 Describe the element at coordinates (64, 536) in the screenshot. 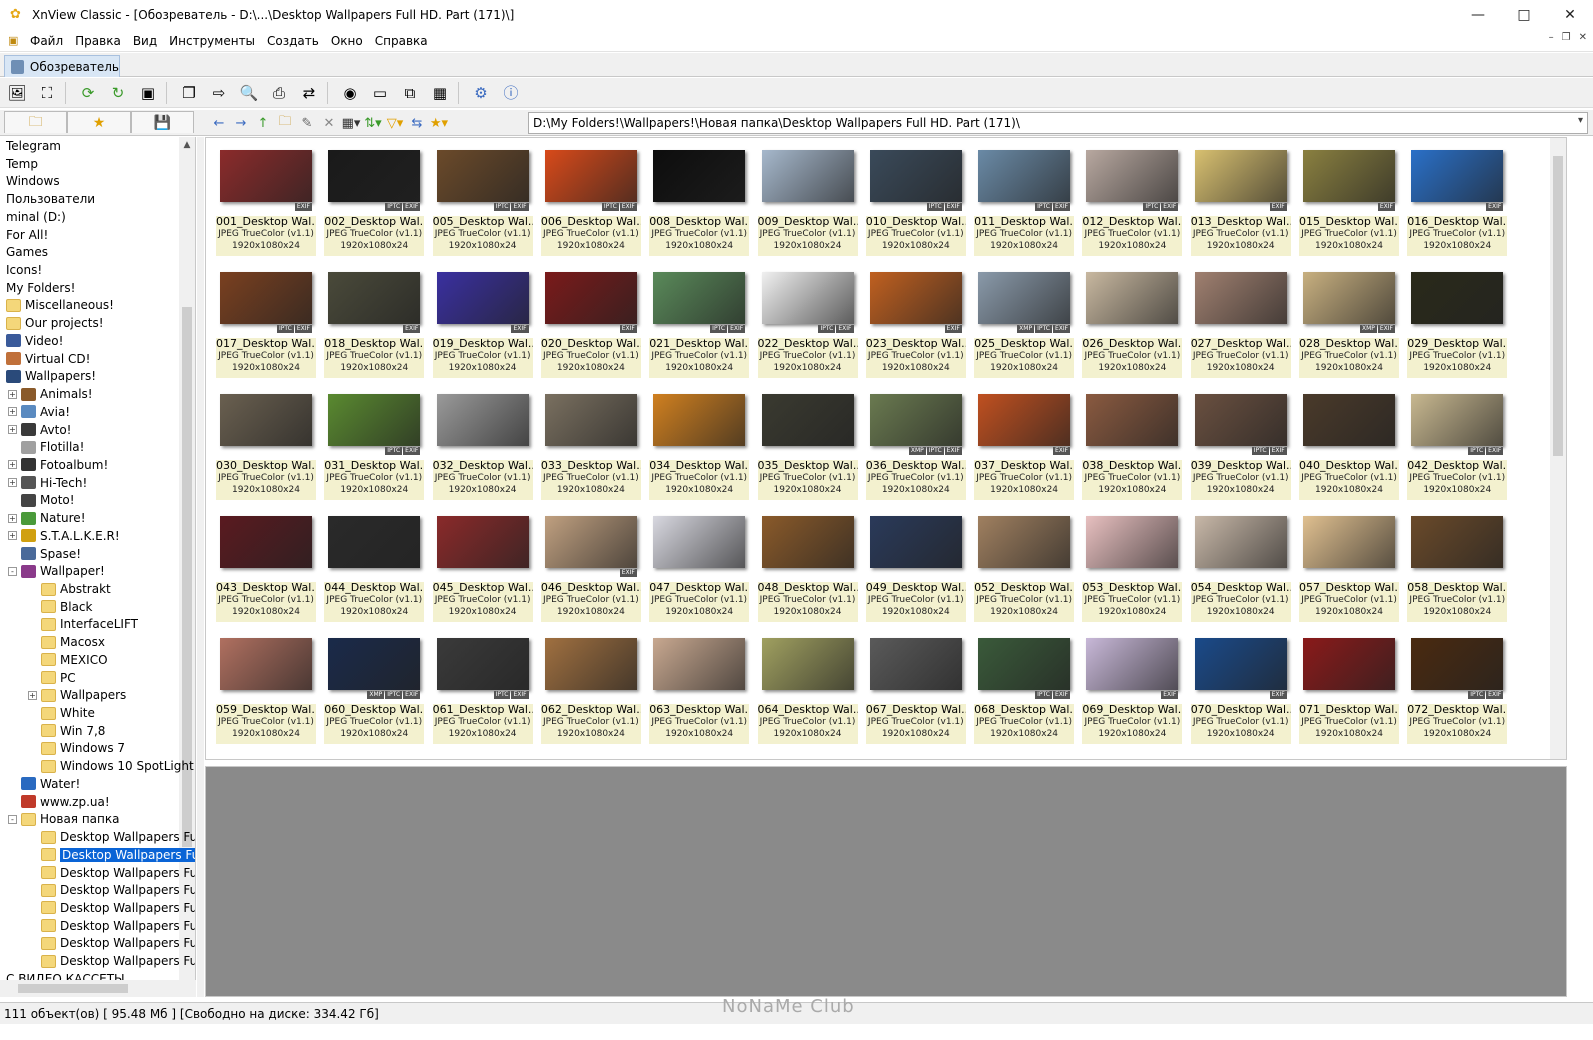

I see `tree-item: + S.T.A.L.K.E.R!` at that location.